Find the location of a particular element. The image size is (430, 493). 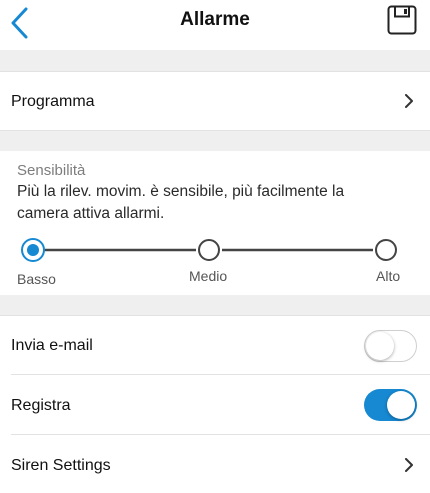

save-icon is located at coordinates (402, 20).